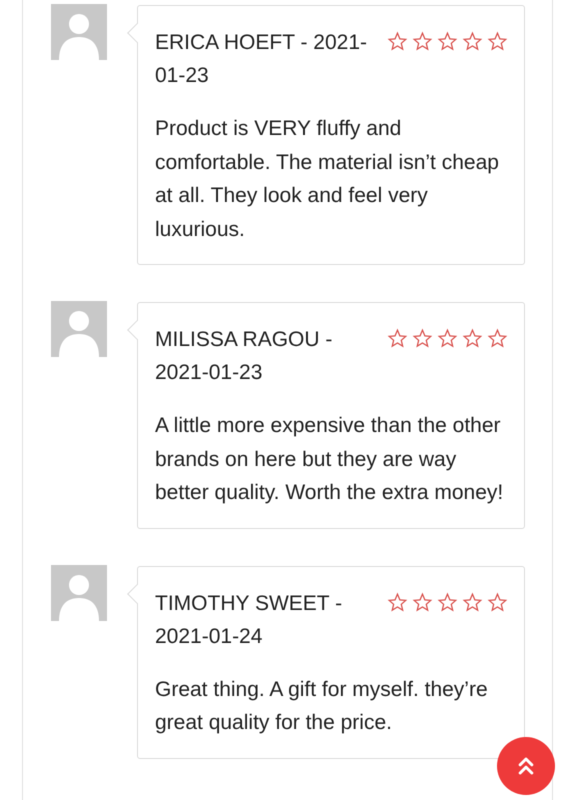 The width and height of the screenshot is (573, 800). I want to click on review-text: A little more expensive than the other brands on here but they are way better quality. Worth the extra money!, so click(329, 459).